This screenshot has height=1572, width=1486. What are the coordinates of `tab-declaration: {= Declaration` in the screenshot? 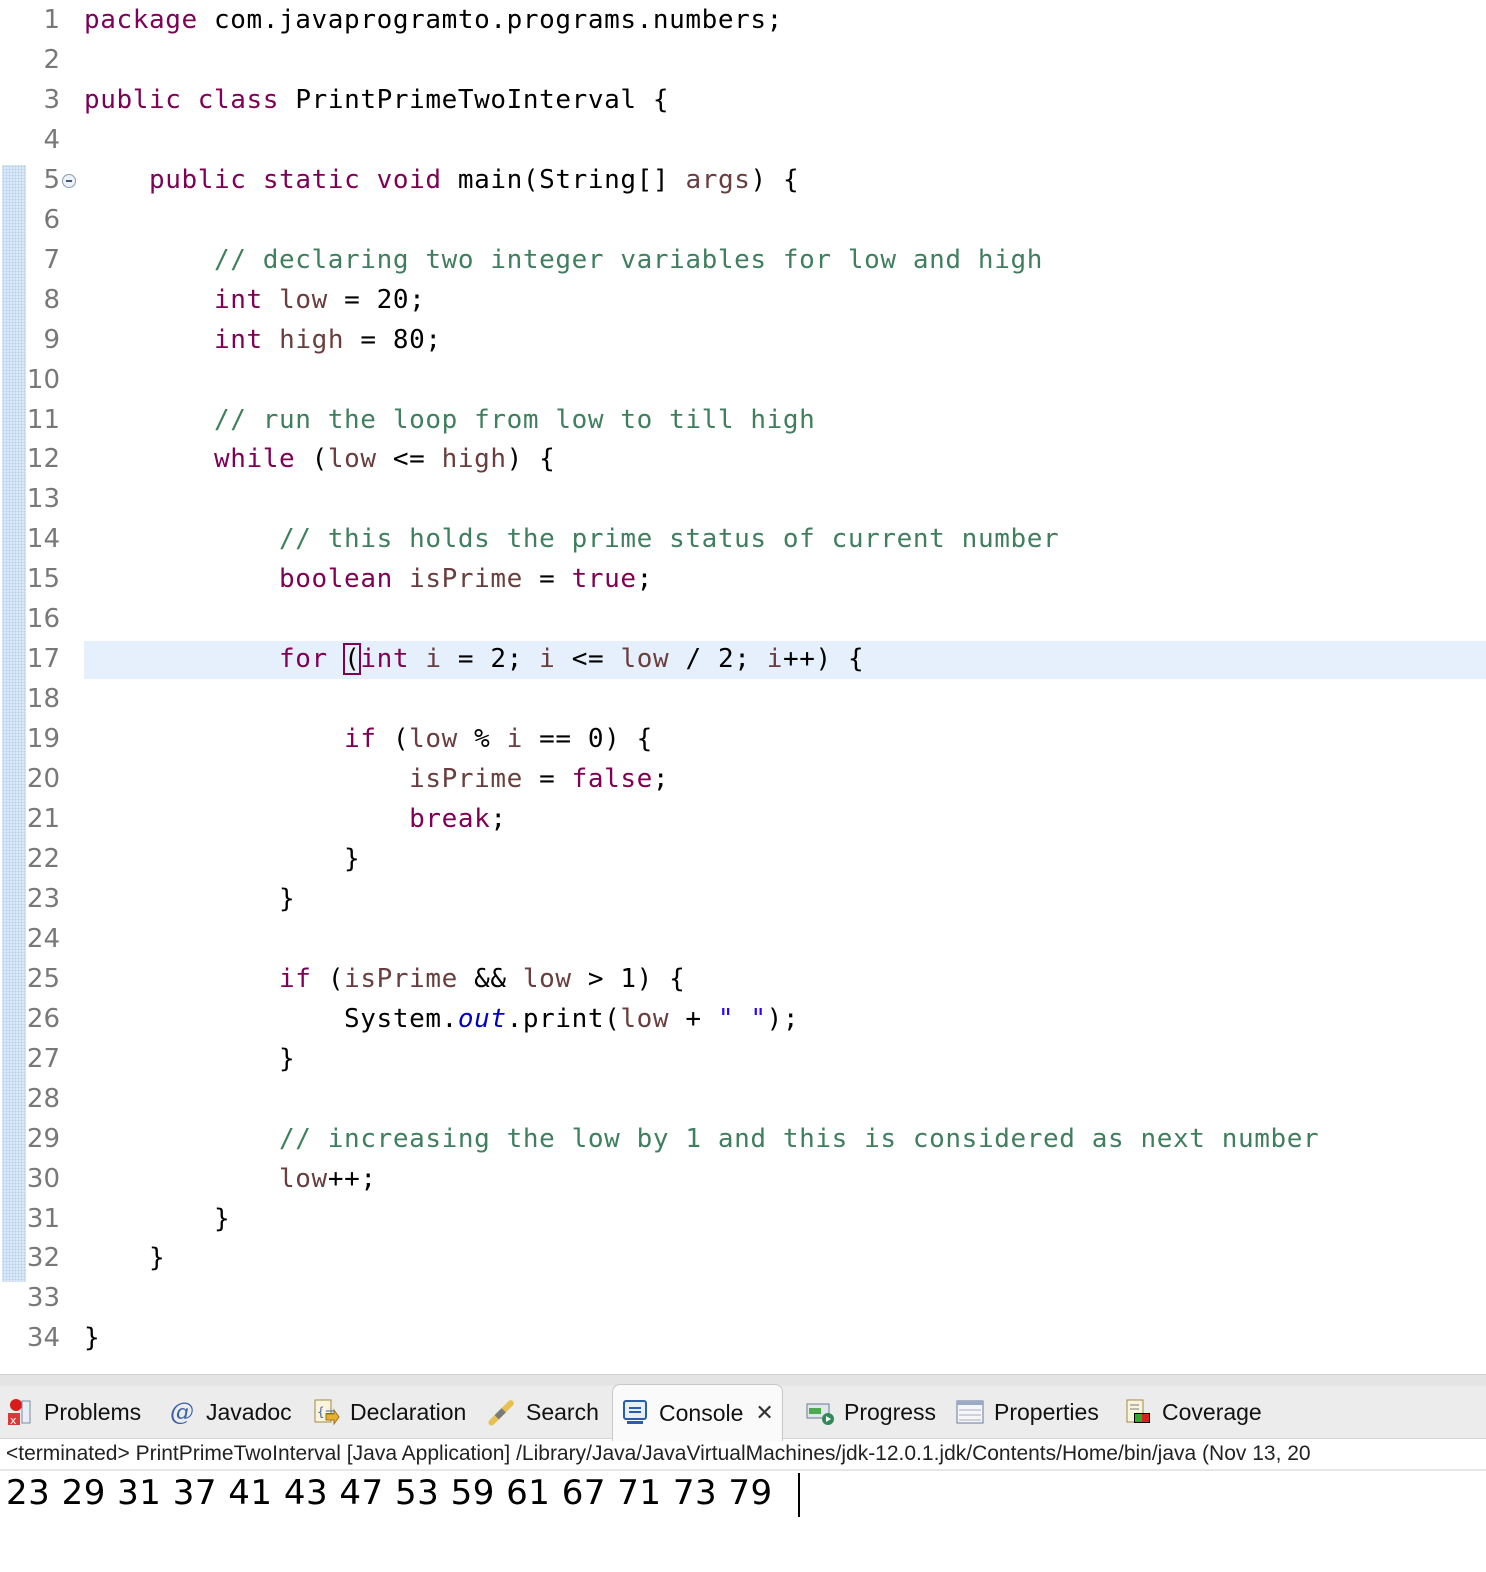 It's located at (389, 1412).